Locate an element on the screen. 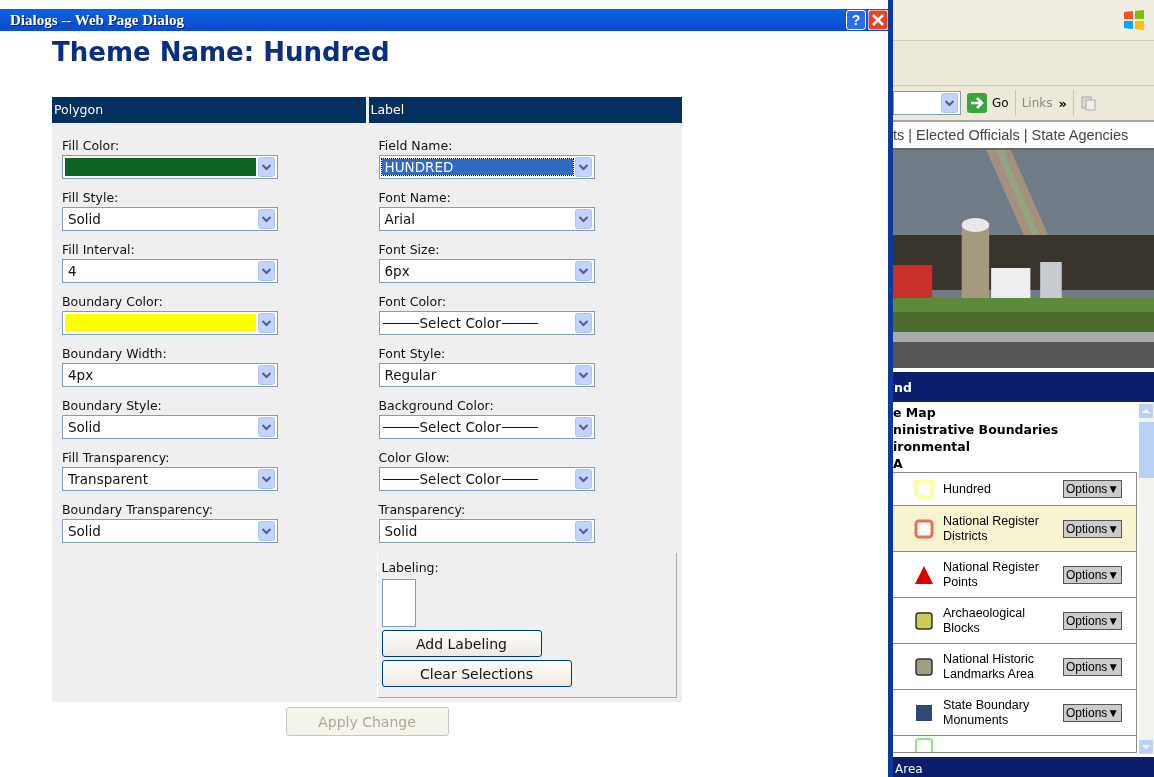  section-header: Polygon is located at coordinates (209, 110).